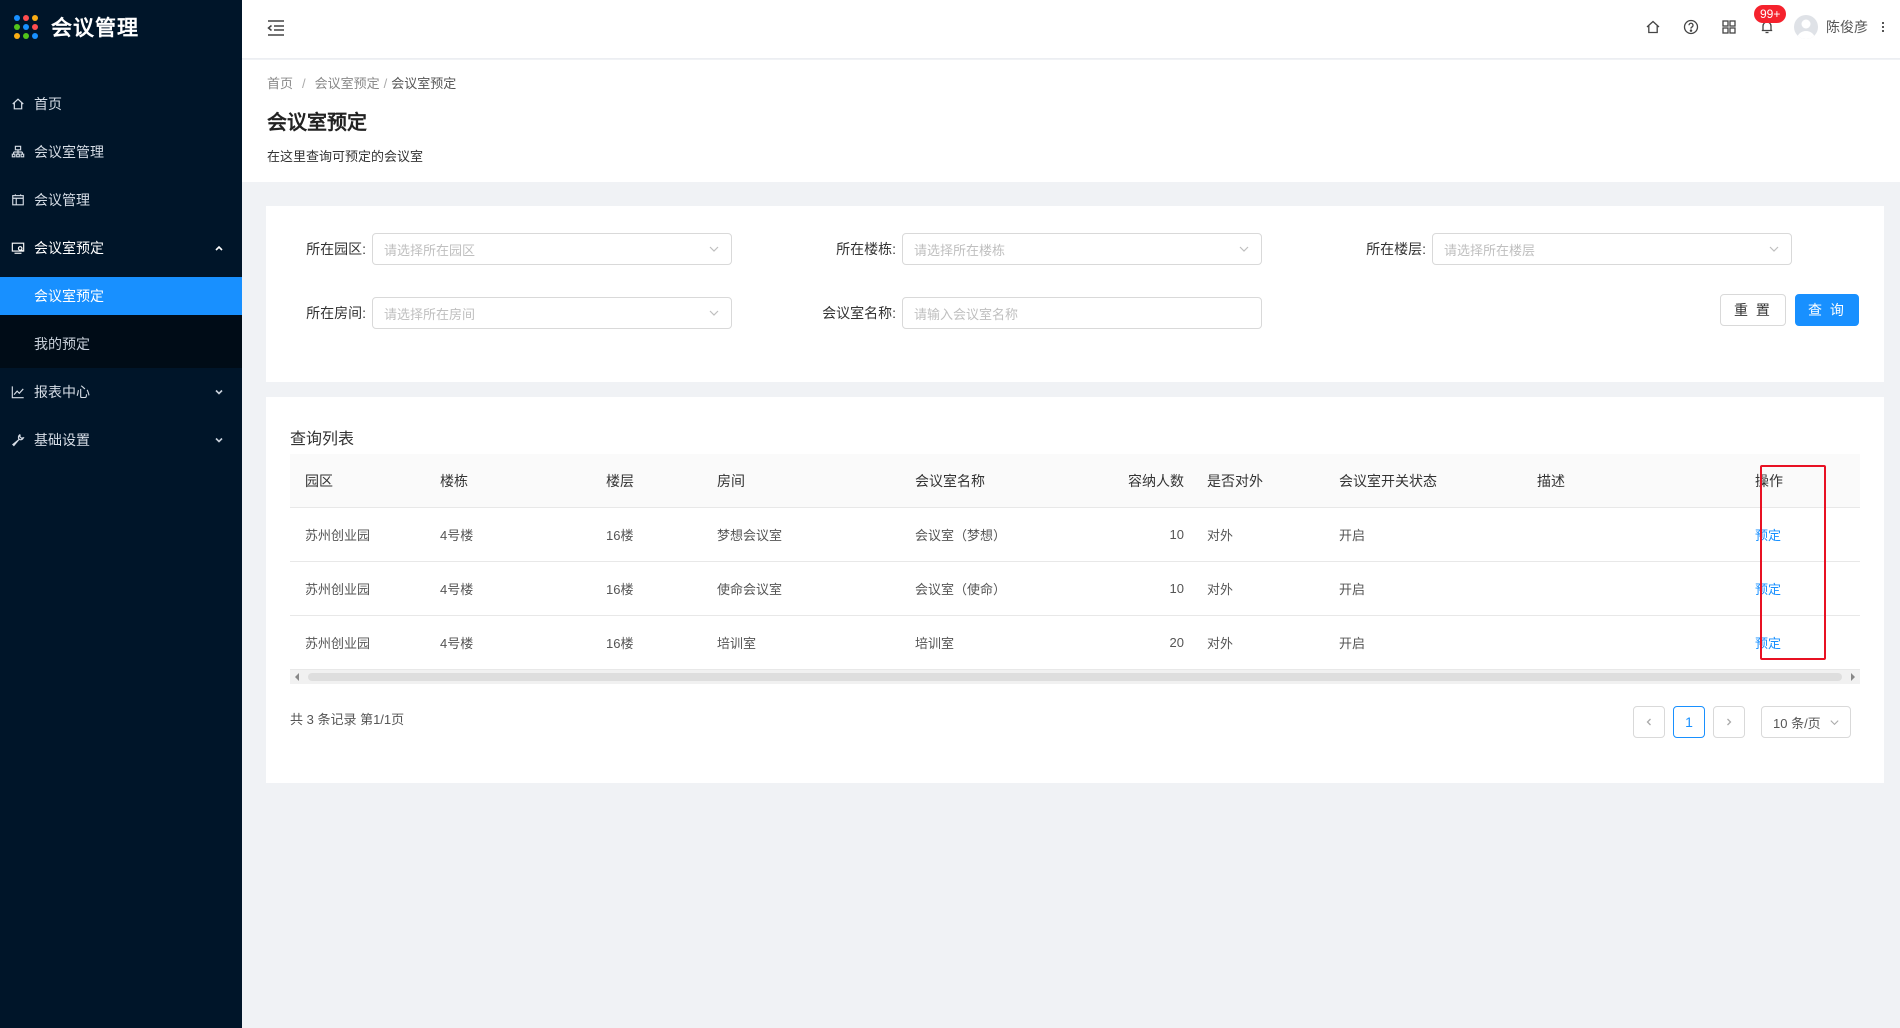 The width and height of the screenshot is (1900, 1028). What do you see at coordinates (1806, 27) in the screenshot?
I see `avatar` at bounding box center [1806, 27].